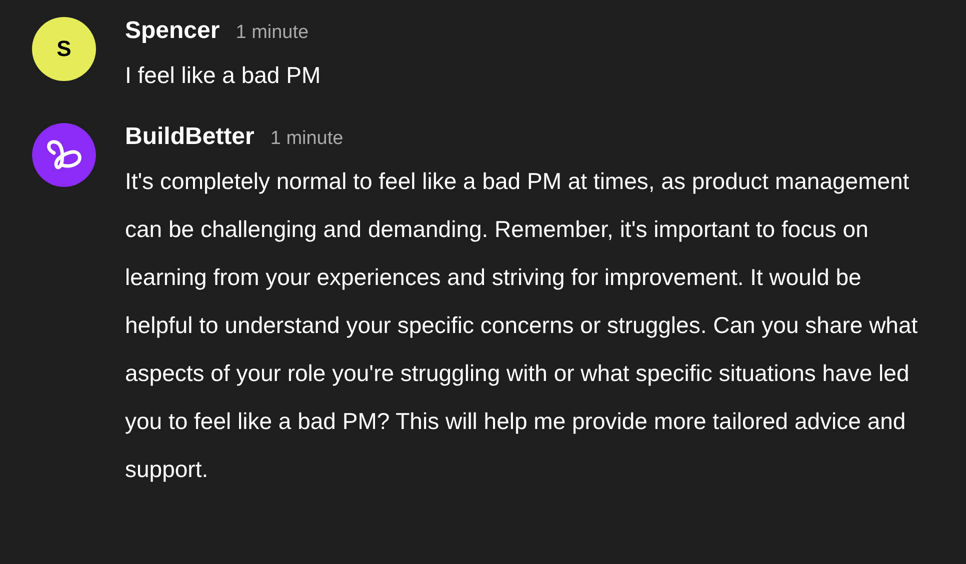 This screenshot has height=564, width=966. I want to click on message-text: I feel like a bad PM, so click(223, 75).